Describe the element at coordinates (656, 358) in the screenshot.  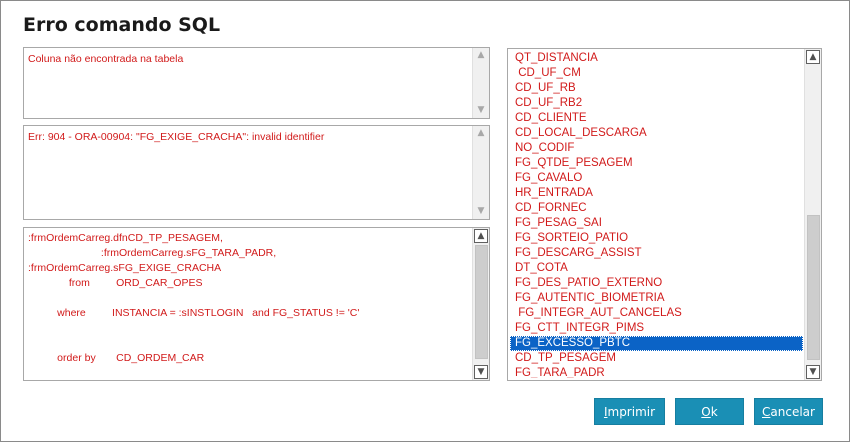
I see `list-item: CD_TP_PESAGEM` at that location.